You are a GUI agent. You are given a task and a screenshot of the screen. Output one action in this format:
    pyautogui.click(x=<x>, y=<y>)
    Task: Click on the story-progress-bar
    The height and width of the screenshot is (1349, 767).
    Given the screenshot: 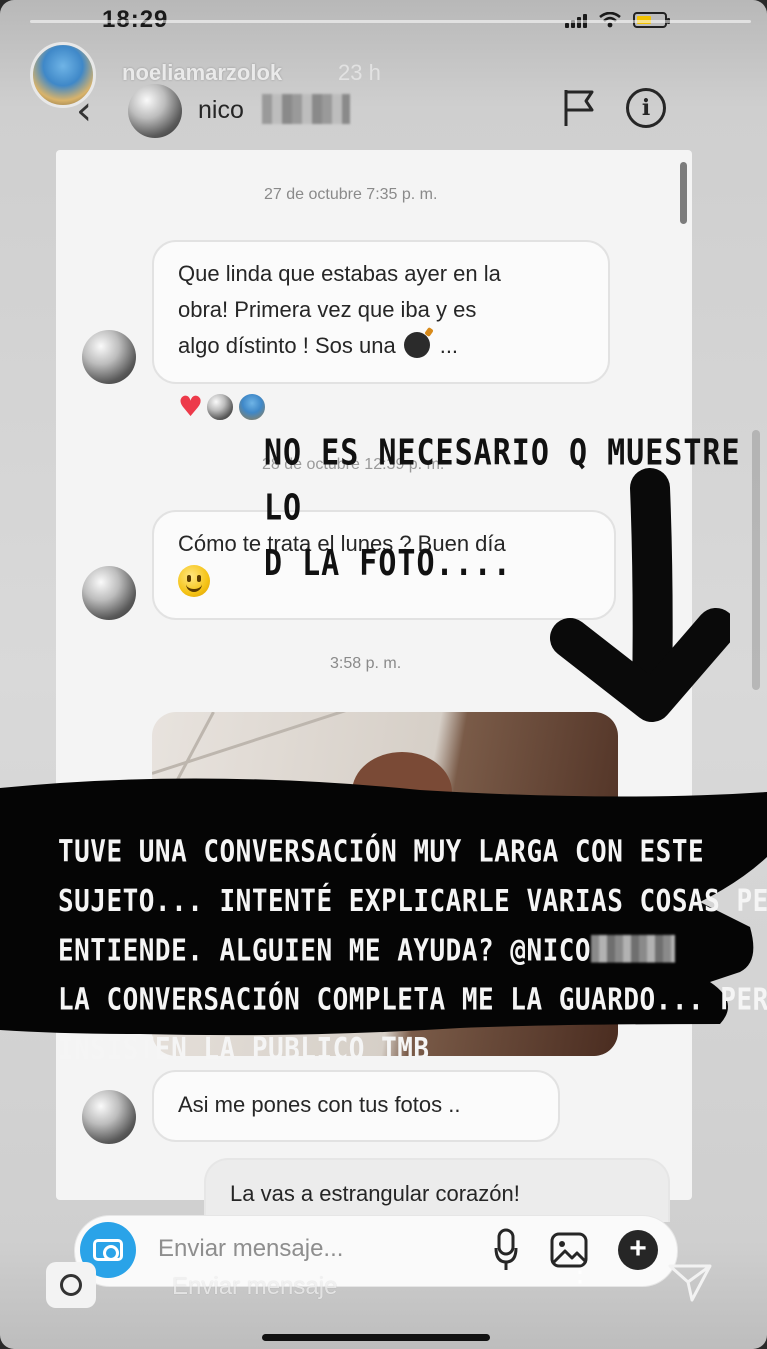 What is the action you would take?
    pyautogui.click(x=390, y=21)
    